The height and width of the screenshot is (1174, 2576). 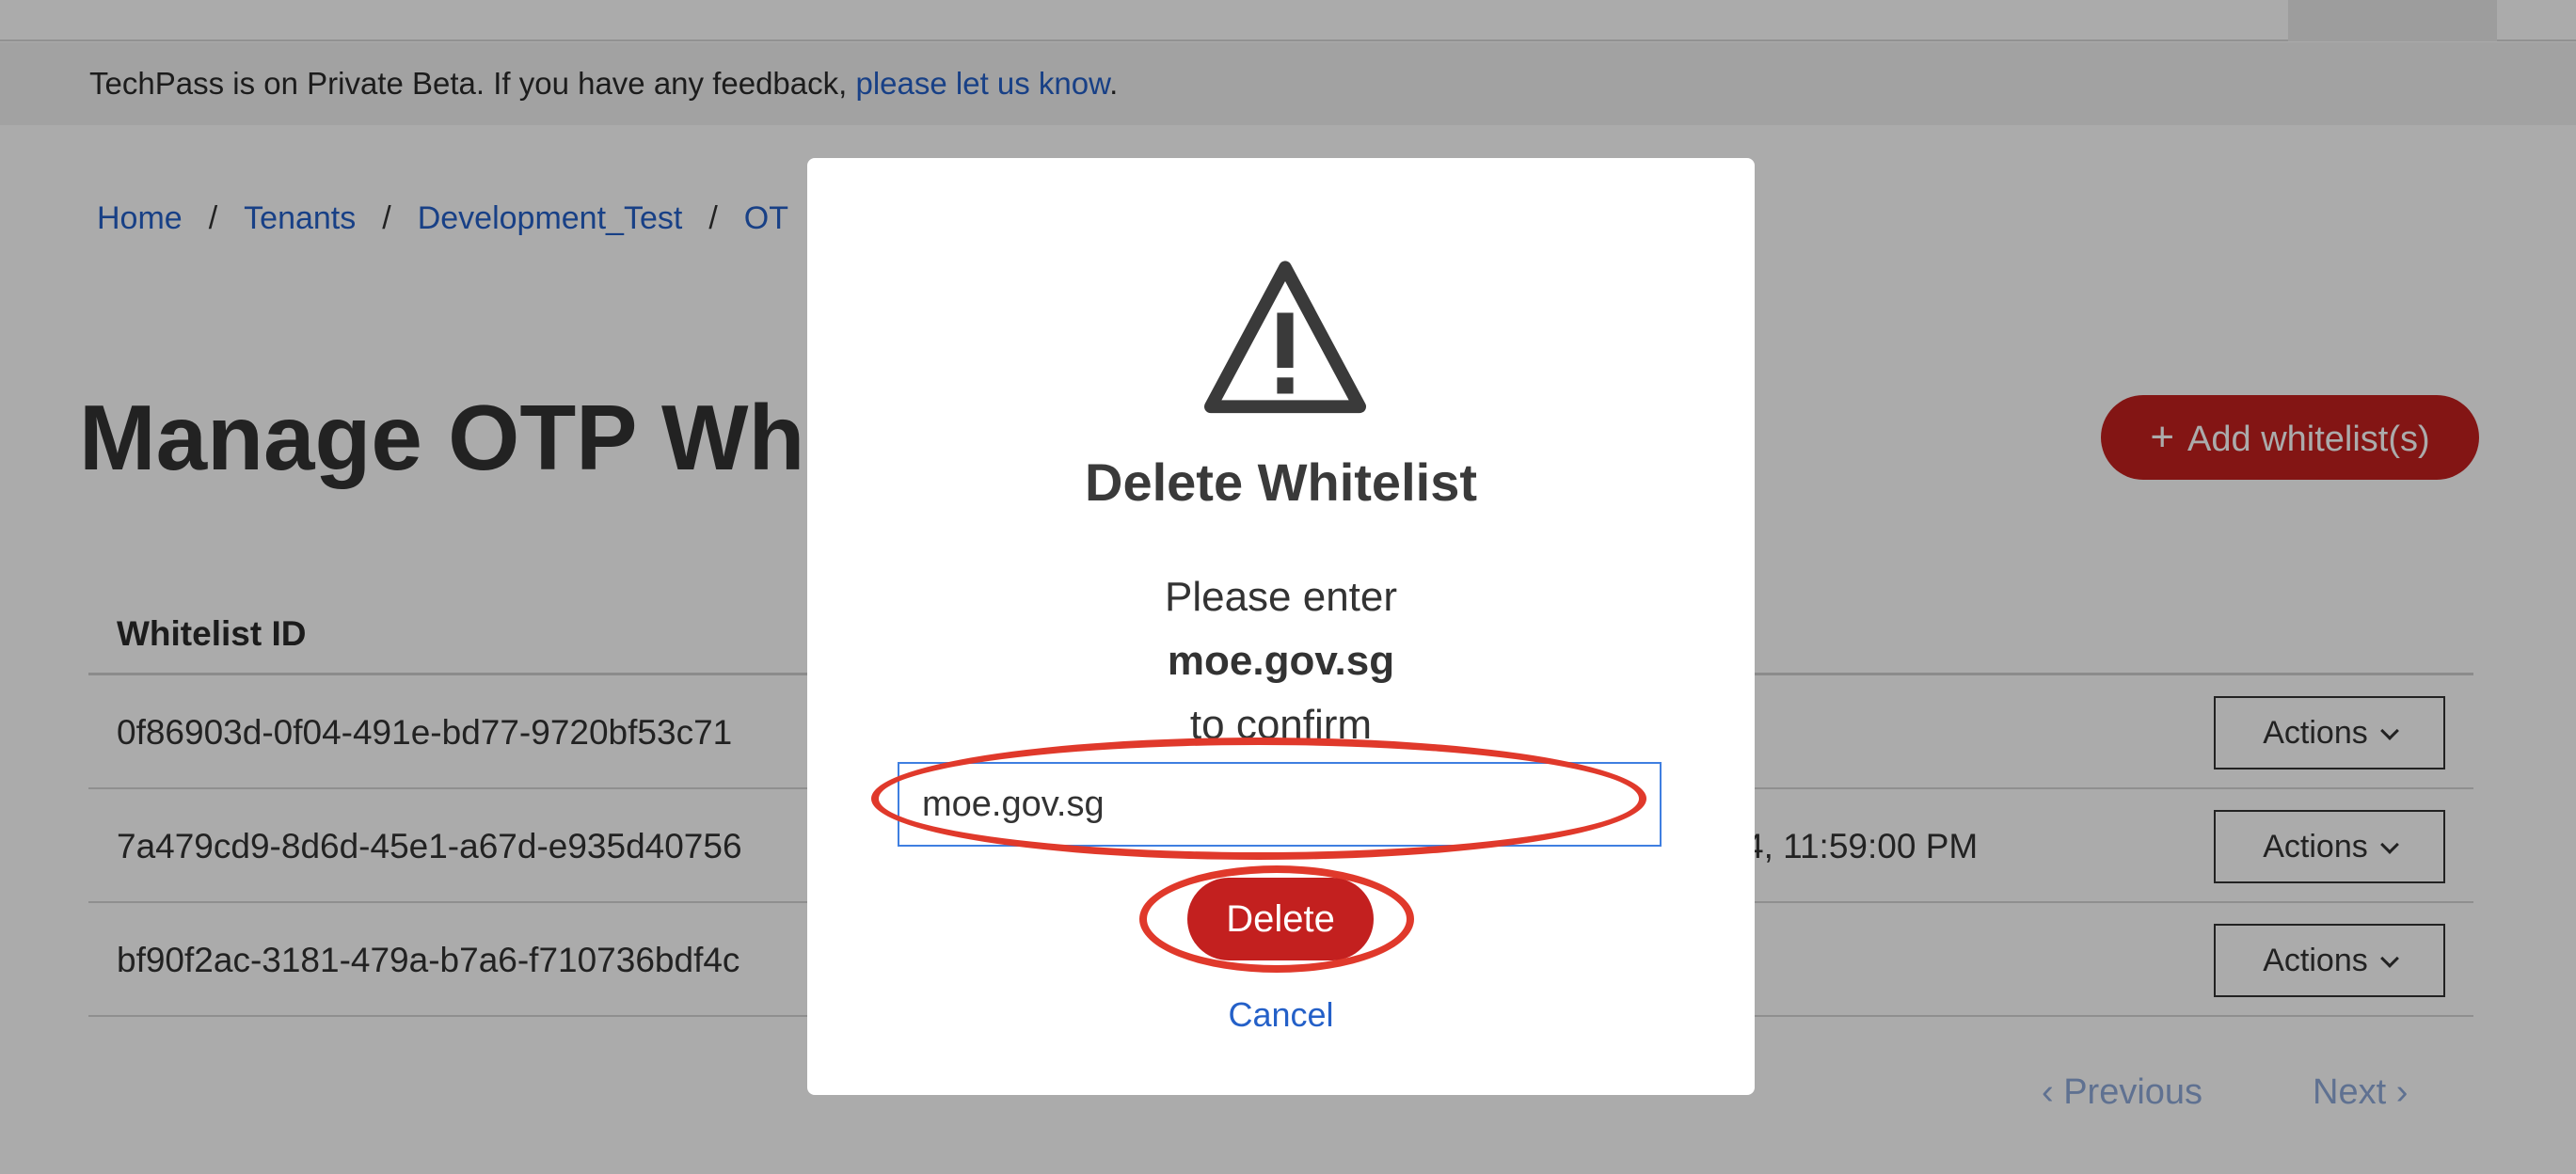 What do you see at coordinates (1276, 919) in the screenshot?
I see `annotation-ellipse-delete` at bounding box center [1276, 919].